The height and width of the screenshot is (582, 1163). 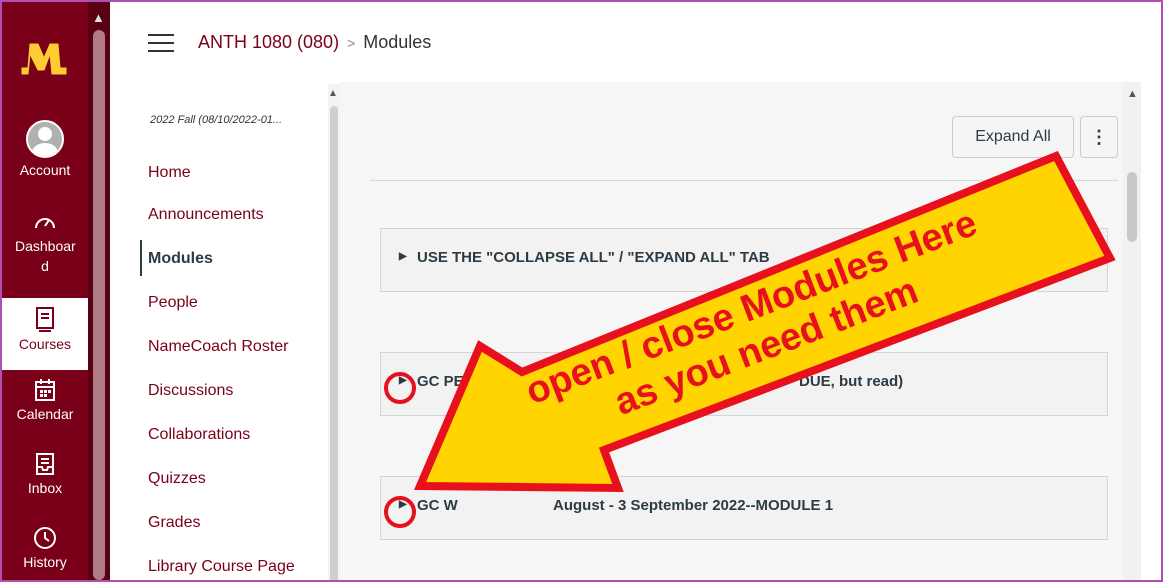 I want to click on content-scrollbar: ▲, so click(x=1132, y=331).